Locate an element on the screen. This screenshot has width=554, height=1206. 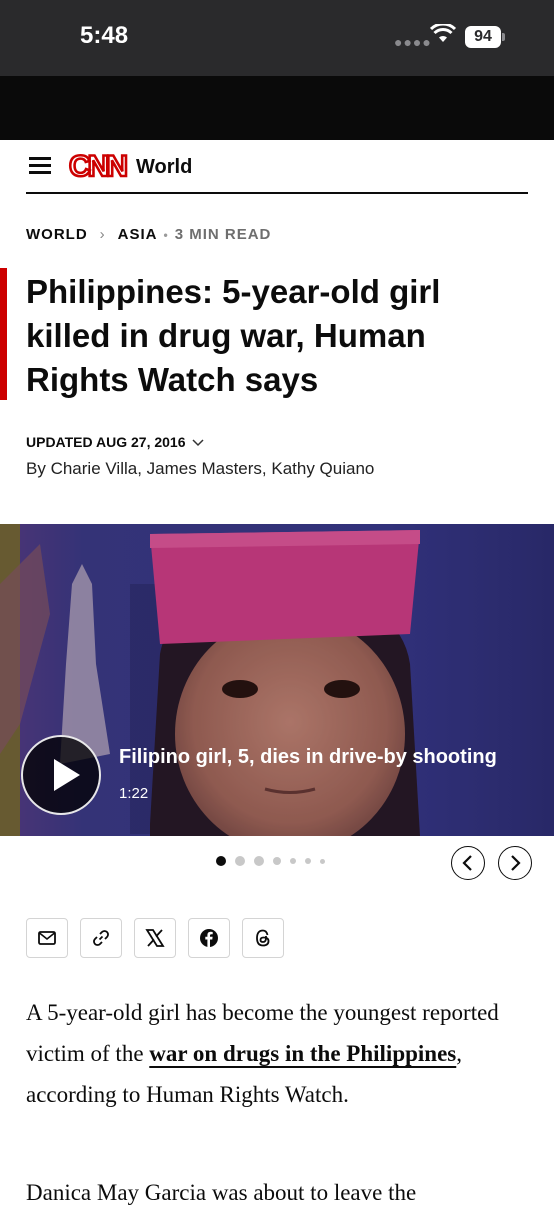
carousel-pager is located at coordinates (275, 861).